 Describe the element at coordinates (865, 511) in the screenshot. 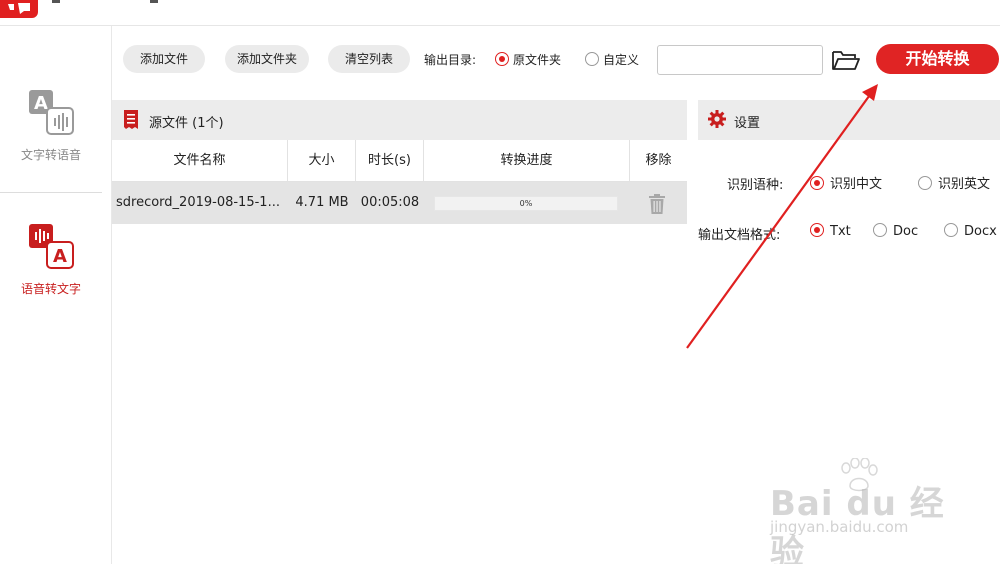

I see `baidu-watermark: Bai du 经验 jingyan.baidu.com` at that location.